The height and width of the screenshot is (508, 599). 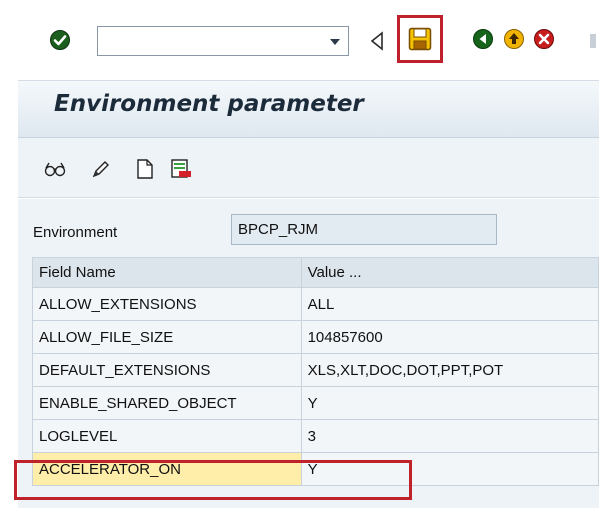 I want to click on table-row: ALLOW_FILE_SIZE 104857600, so click(x=315, y=337).